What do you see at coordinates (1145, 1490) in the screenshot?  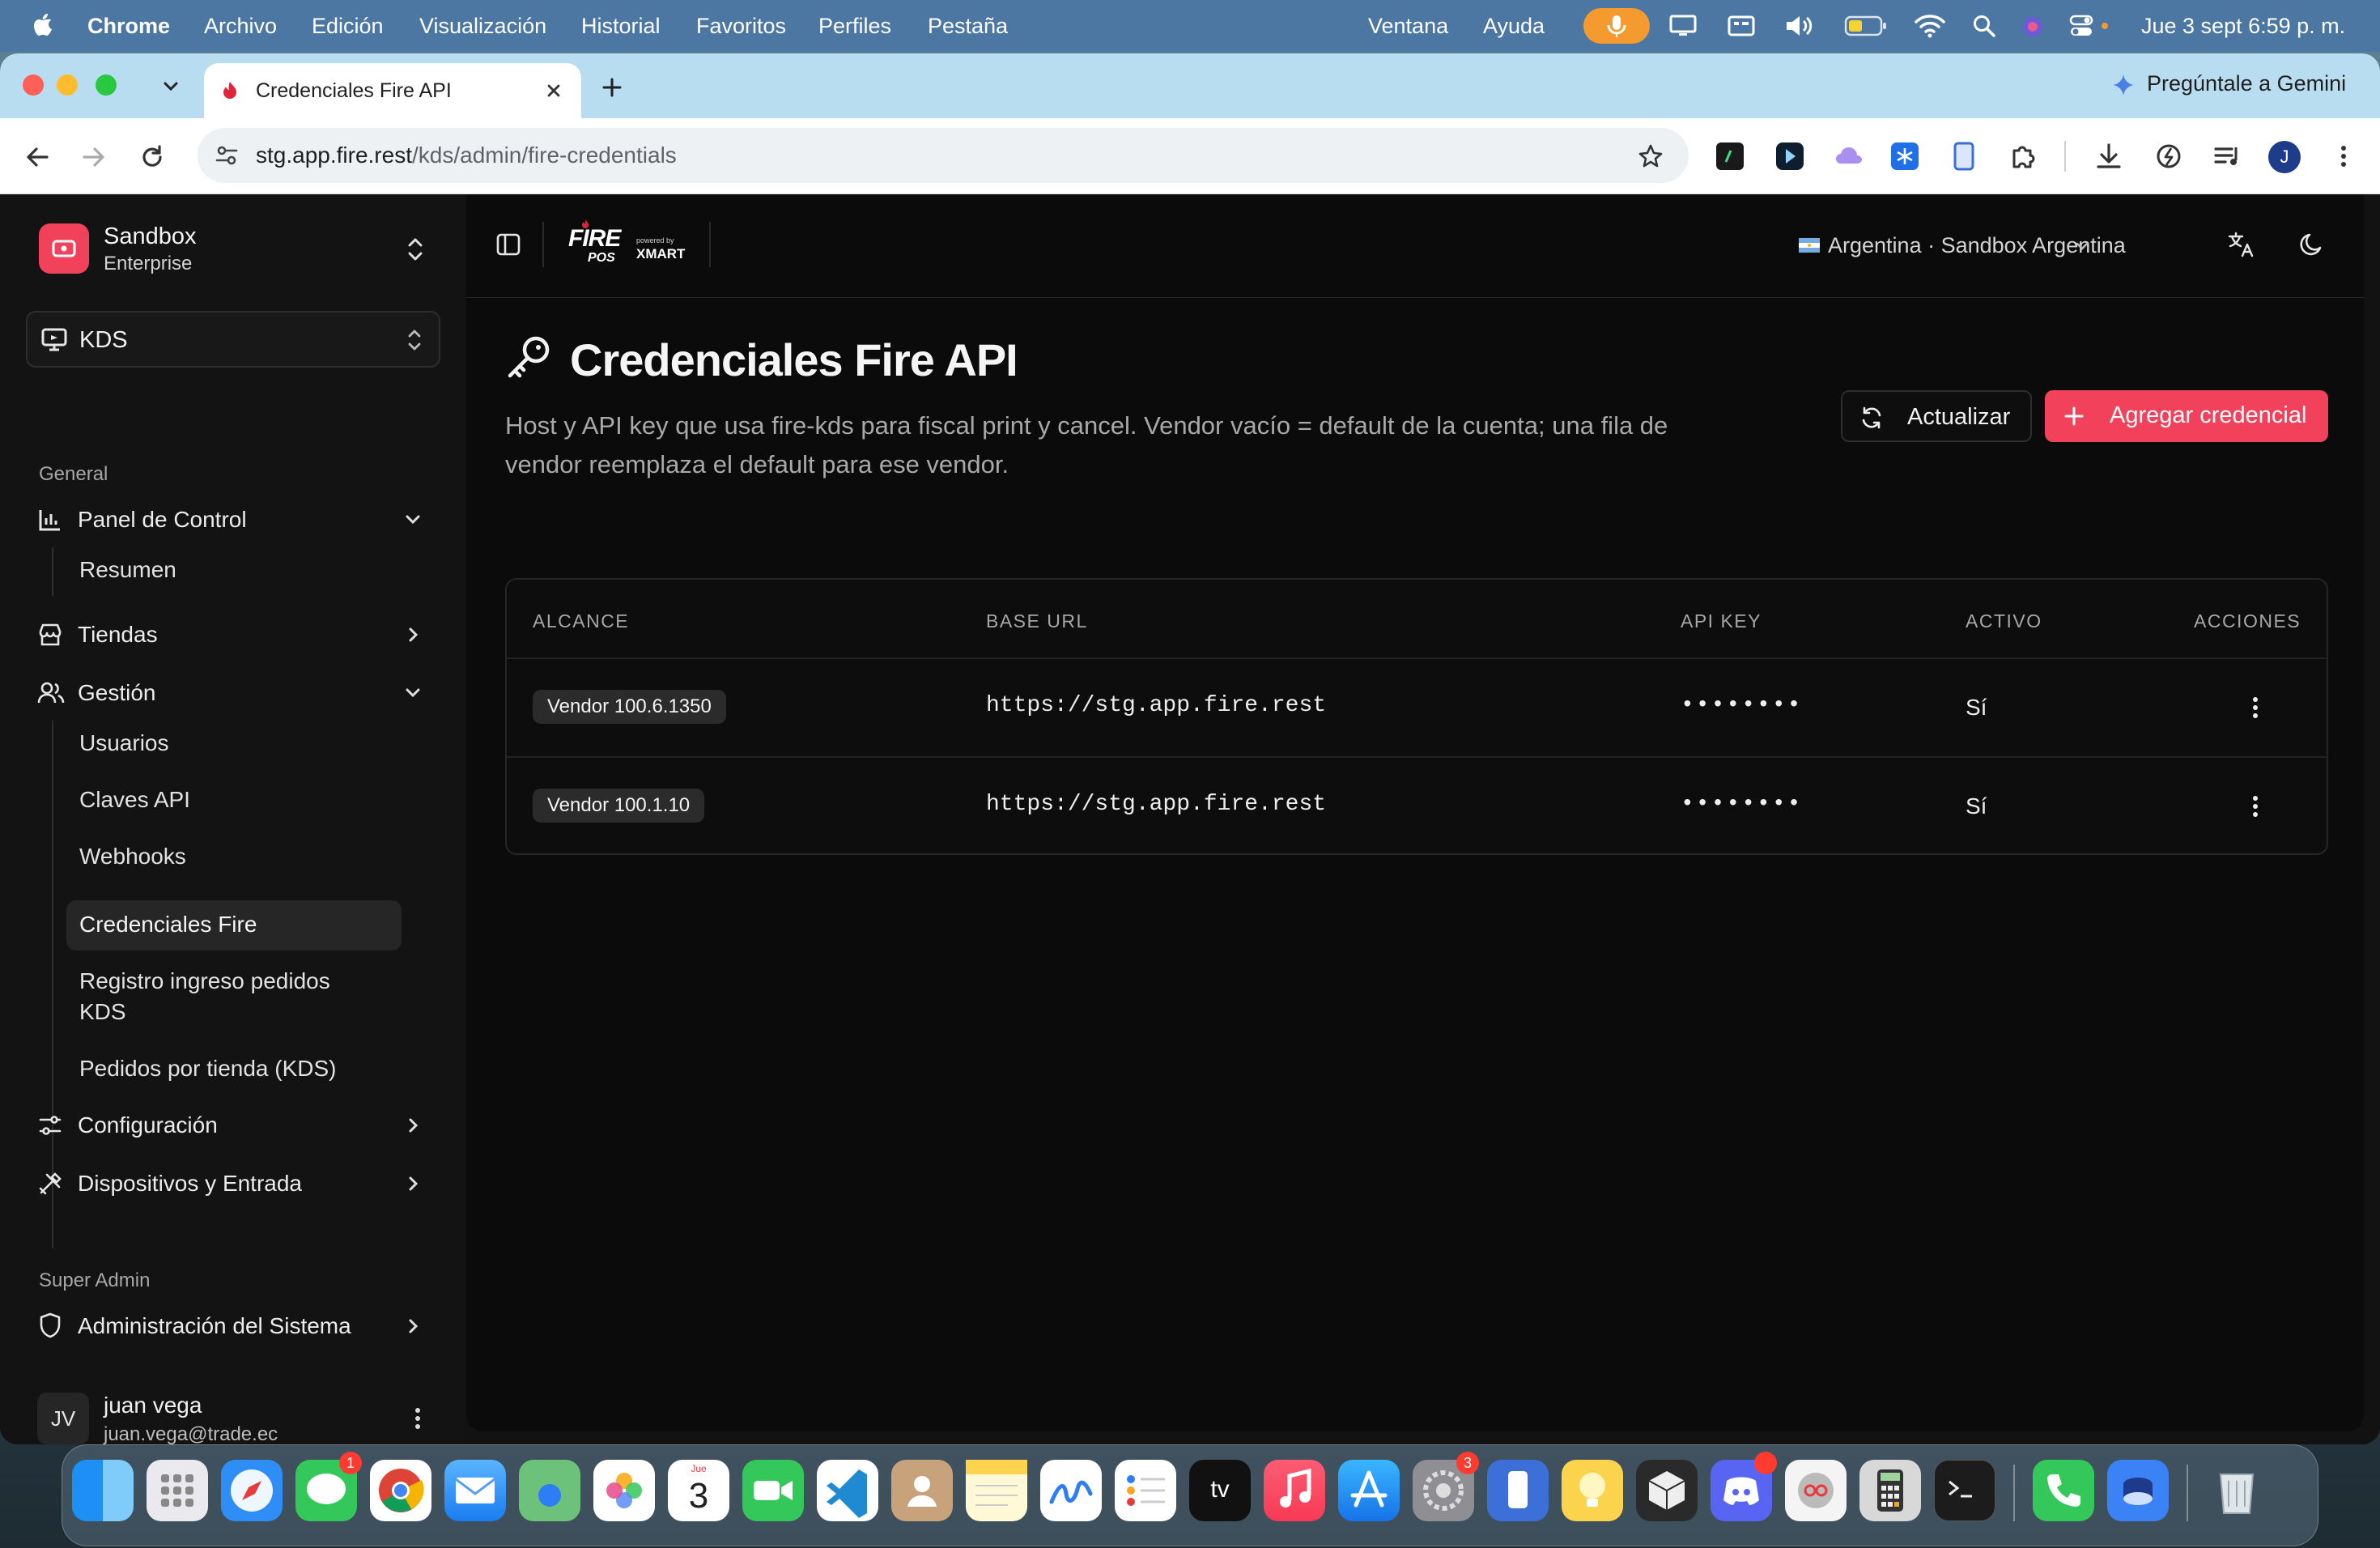 I see `reminders-icon` at bounding box center [1145, 1490].